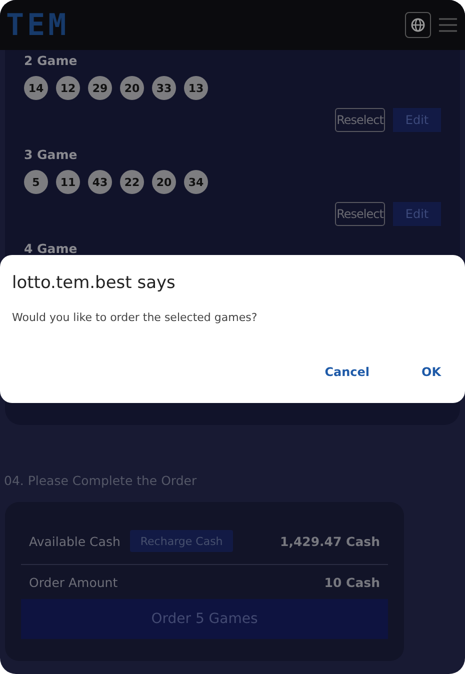 The image size is (465, 674). Describe the element at coordinates (94, 283) in the screenshot. I see `dialog-title: lotto.tem.best says` at that location.